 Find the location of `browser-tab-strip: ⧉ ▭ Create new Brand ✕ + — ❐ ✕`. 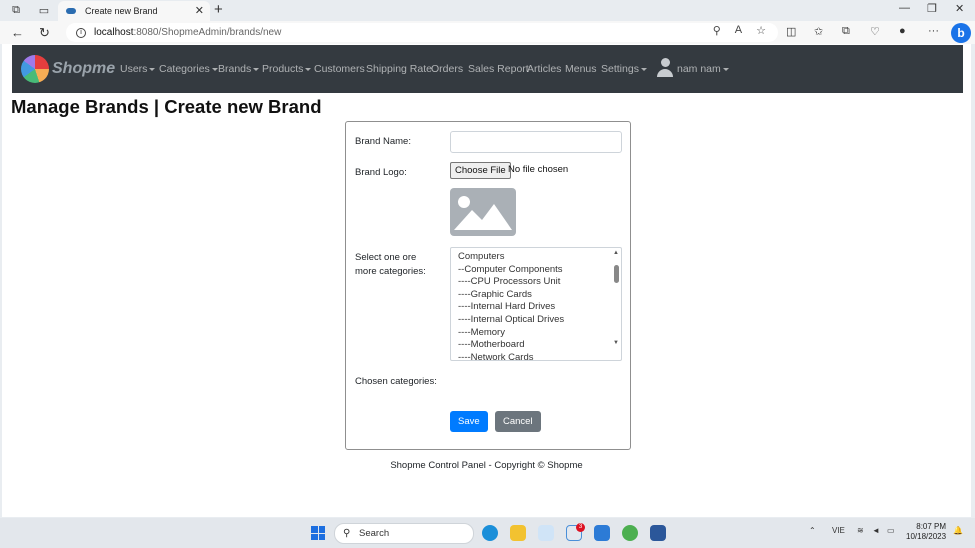

browser-tab-strip: ⧉ ▭ Create new Brand ✕ + — ❐ ✕ is located at coordinates (487, 10).